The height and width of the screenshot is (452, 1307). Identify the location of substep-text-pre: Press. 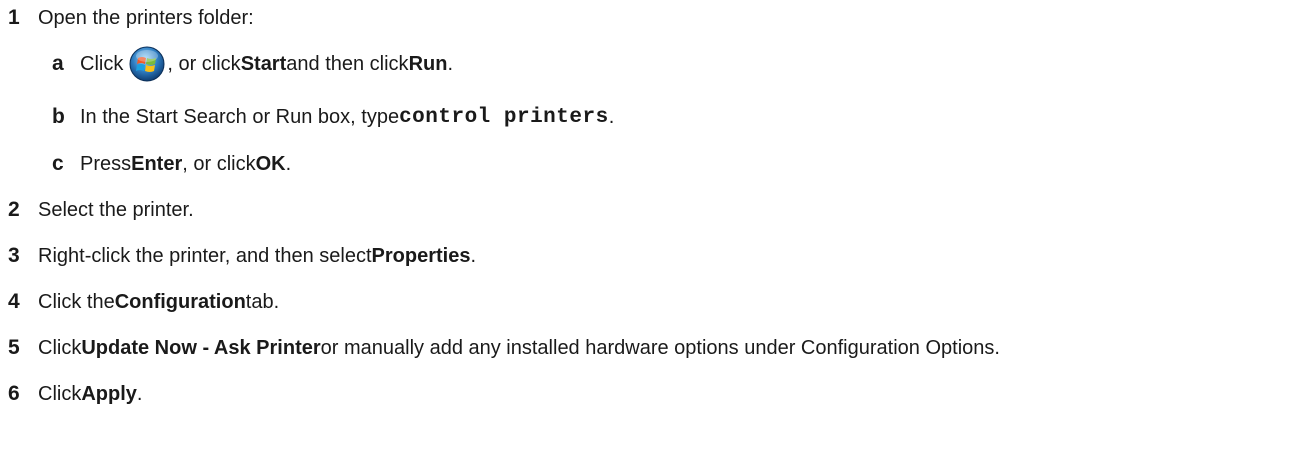
(106, 163).